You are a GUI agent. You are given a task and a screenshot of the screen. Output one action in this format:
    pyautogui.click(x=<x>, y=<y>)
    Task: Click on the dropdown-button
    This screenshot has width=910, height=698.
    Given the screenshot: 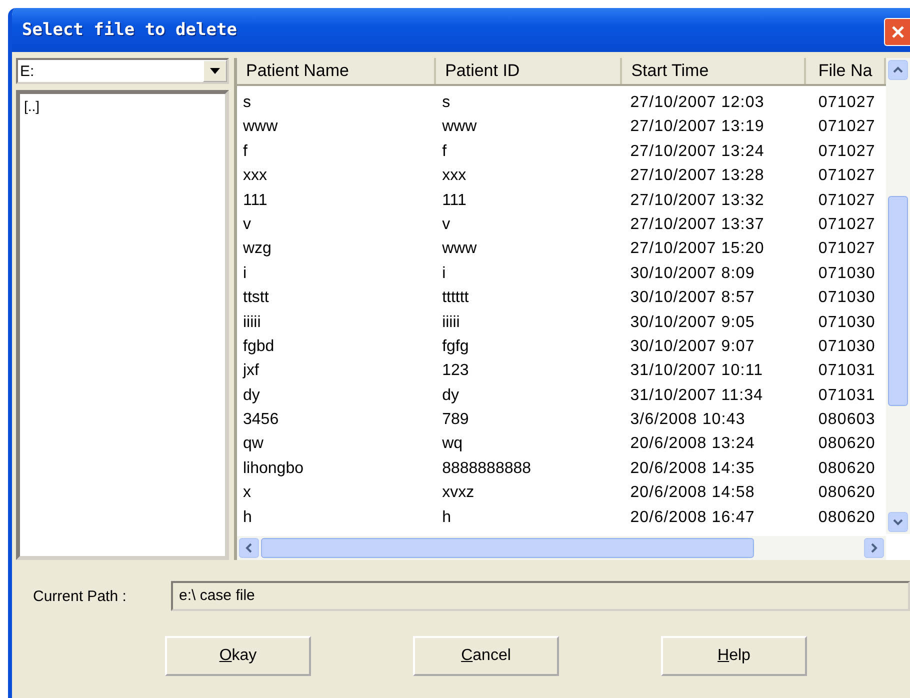 What is the action you would take?
    pyautogui.click(x=215, y=71)
    